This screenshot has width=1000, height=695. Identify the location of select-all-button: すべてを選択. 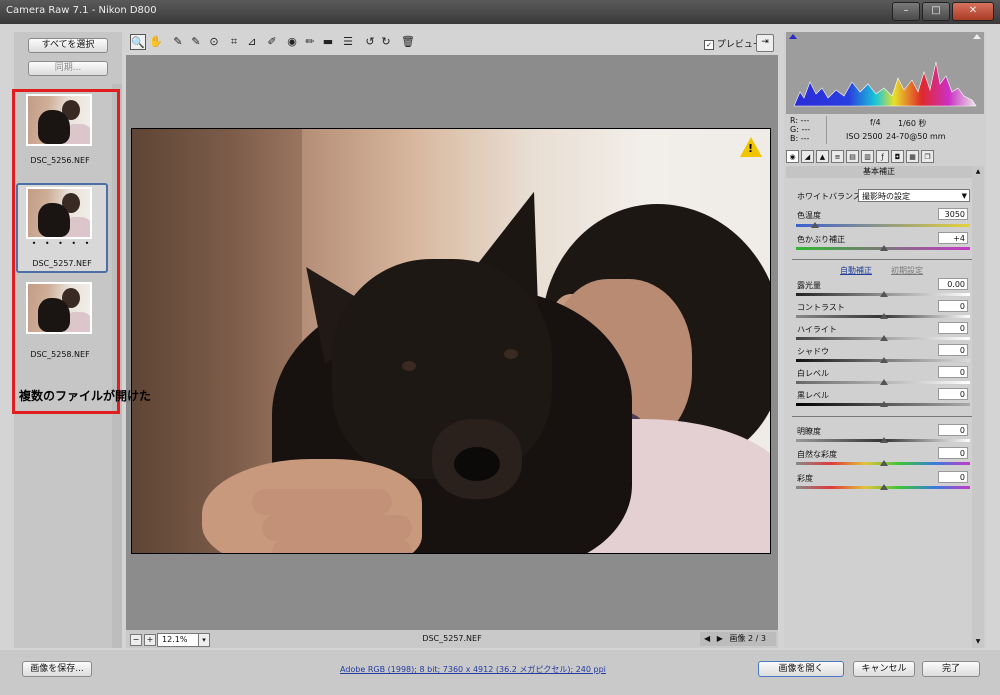
(68, 45).